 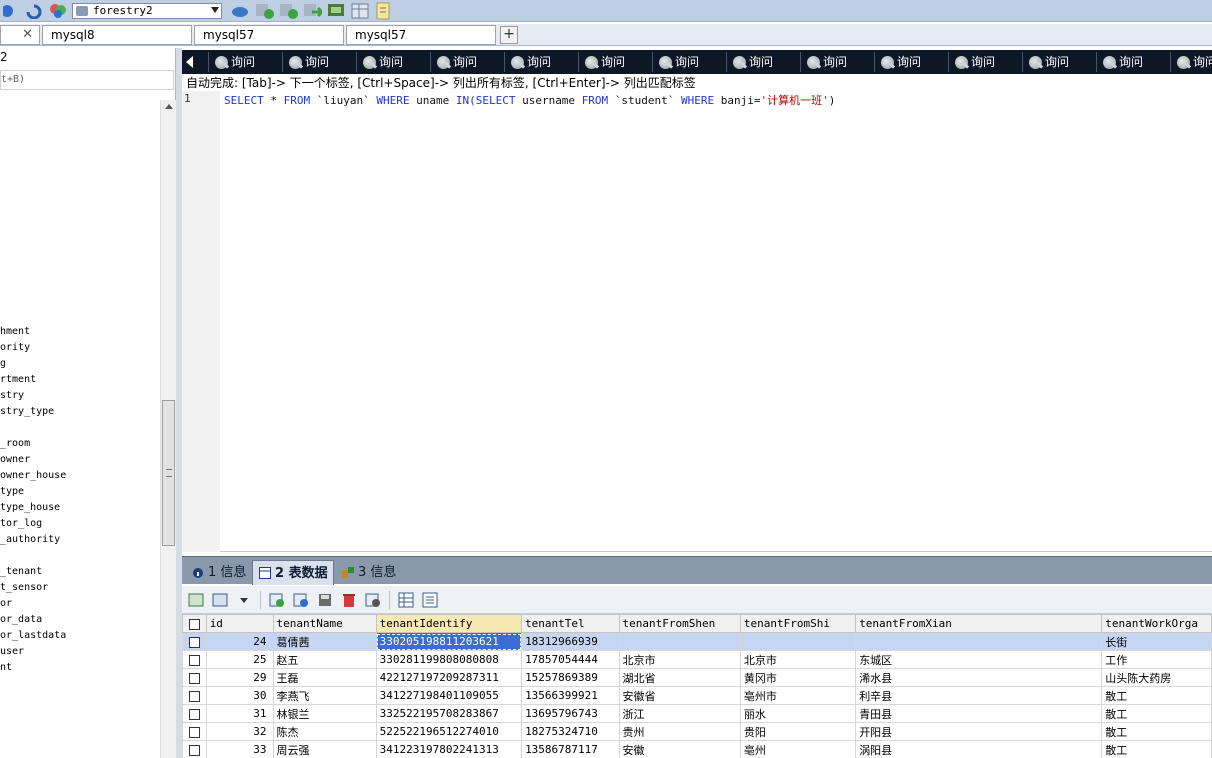 I want to click on select-all-checkbox, so click(x=194, y=623).